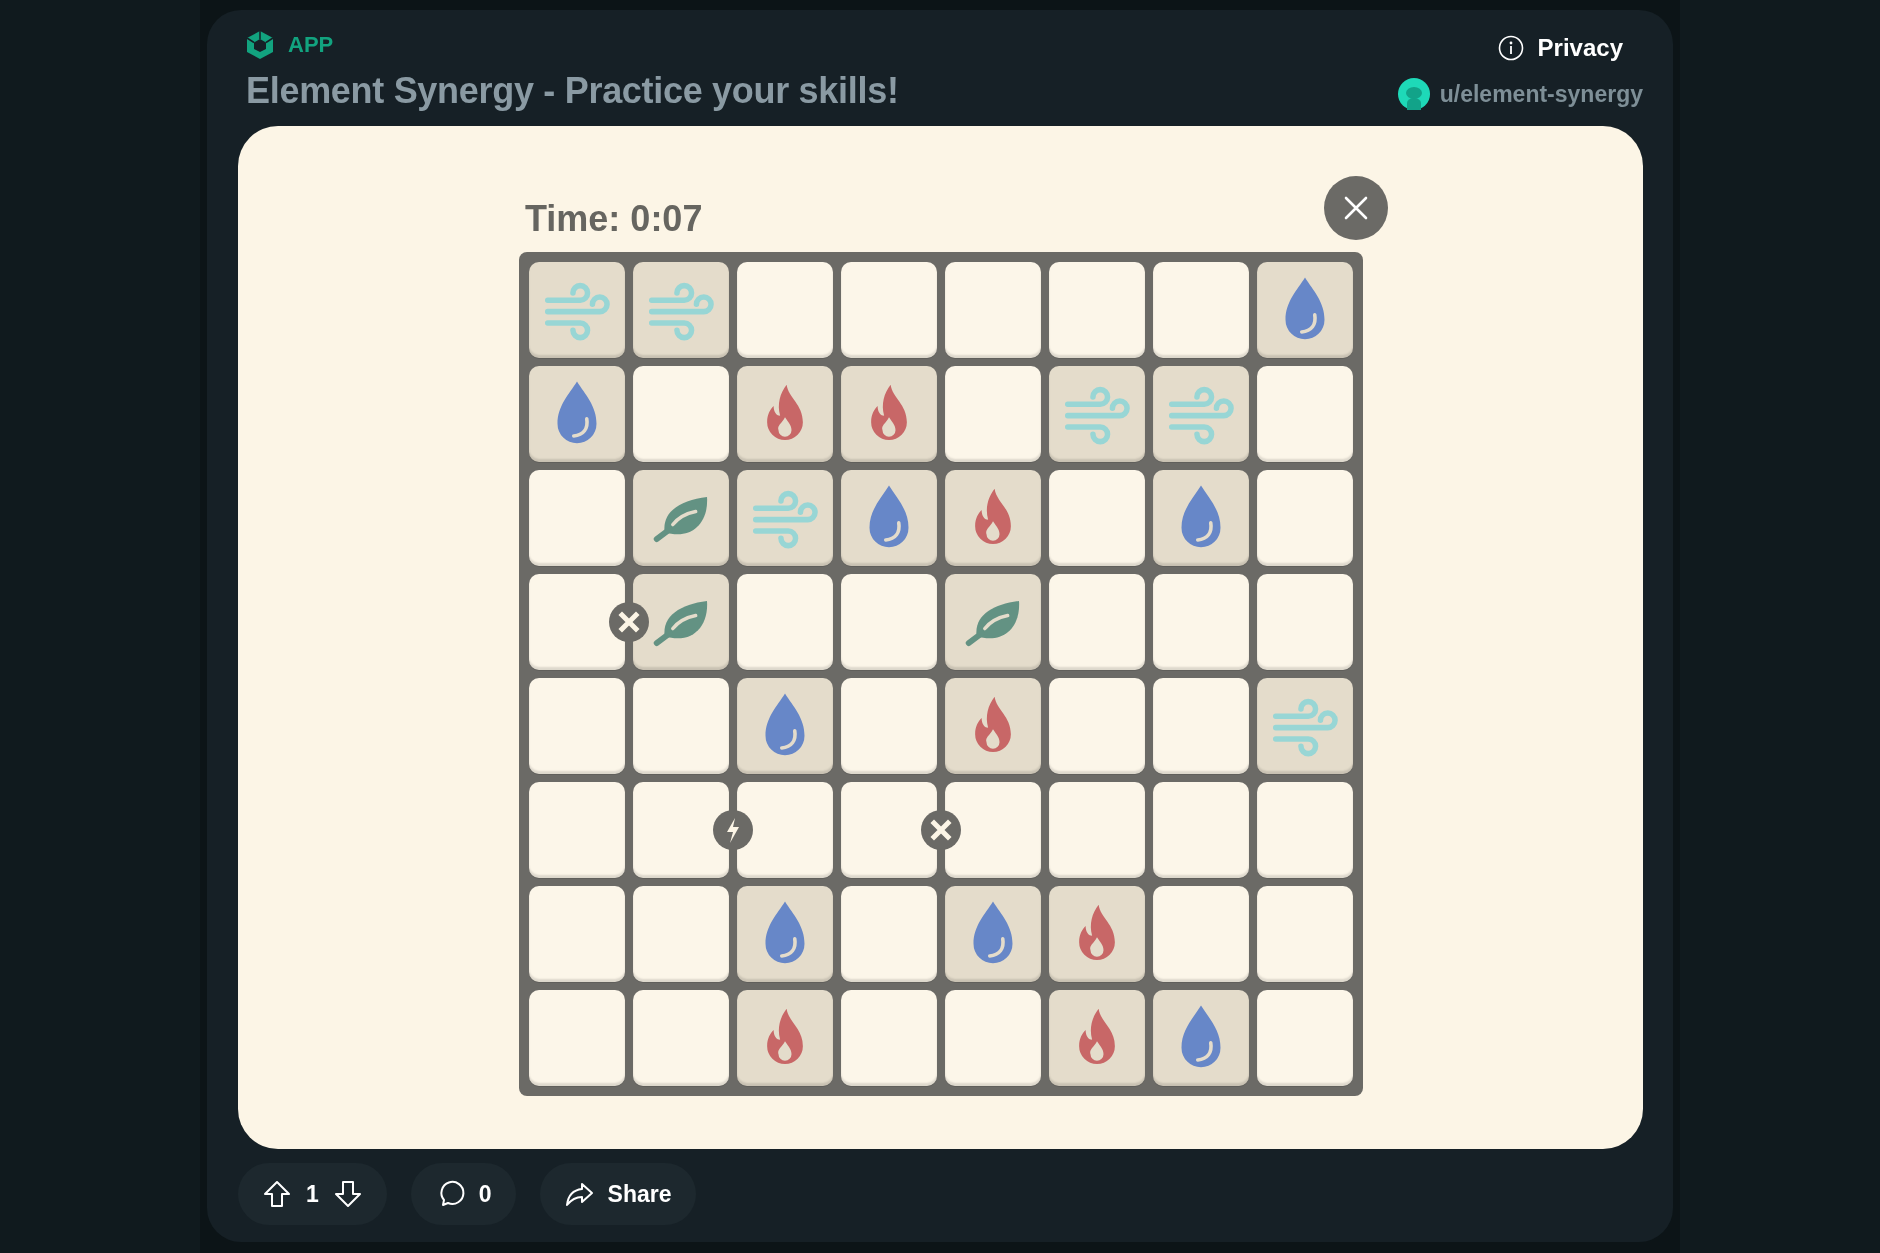 The image size is (1880, 1253). Describe the element at coordinates (277, 1194) in the screenshot. I see `upvote-button` at that location.